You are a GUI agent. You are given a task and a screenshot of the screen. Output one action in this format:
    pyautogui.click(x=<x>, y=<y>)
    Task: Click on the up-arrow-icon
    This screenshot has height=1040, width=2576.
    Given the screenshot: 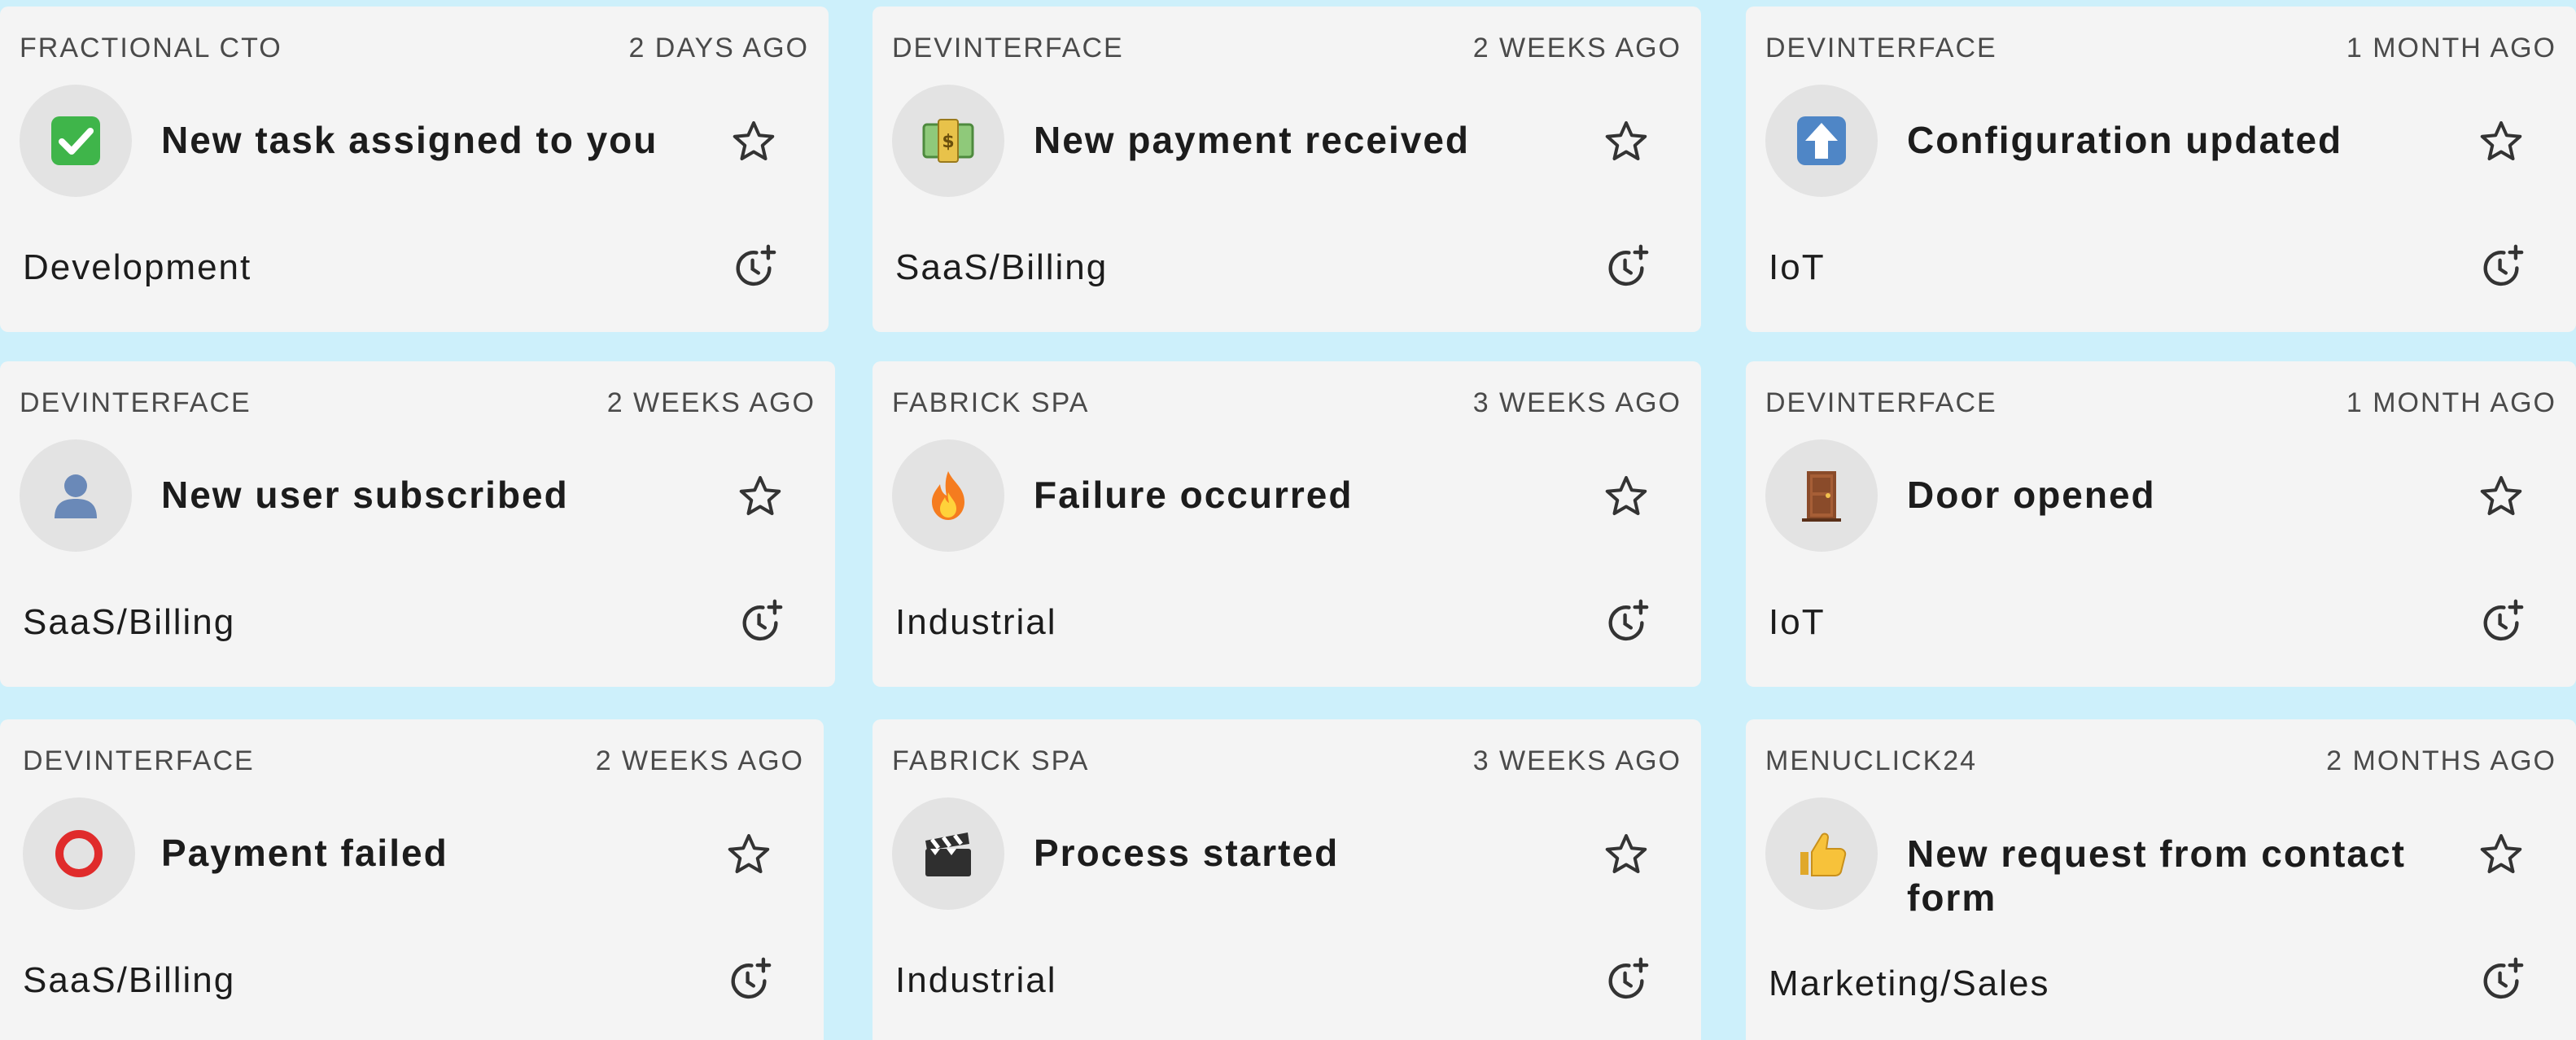 What is the action you would take?
    pyautogui.click(x=1821, y=141)
    